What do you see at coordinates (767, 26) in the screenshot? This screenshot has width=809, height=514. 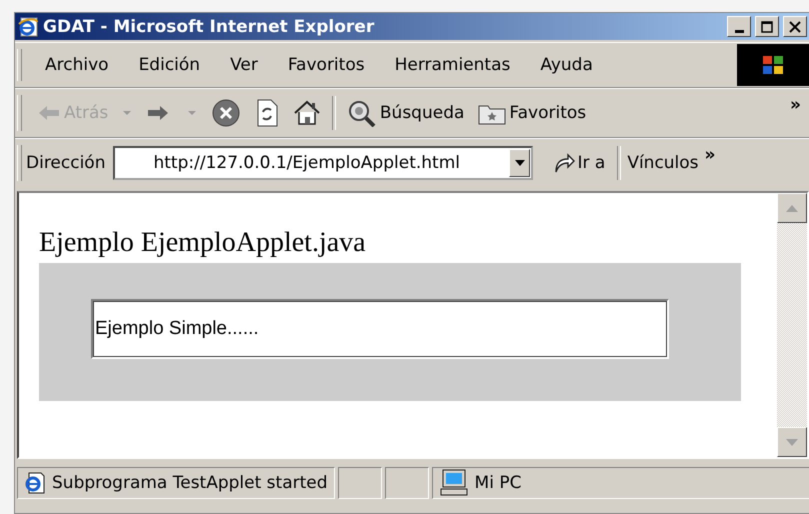 I see `maximize-button` at bounding box center [767, 26].